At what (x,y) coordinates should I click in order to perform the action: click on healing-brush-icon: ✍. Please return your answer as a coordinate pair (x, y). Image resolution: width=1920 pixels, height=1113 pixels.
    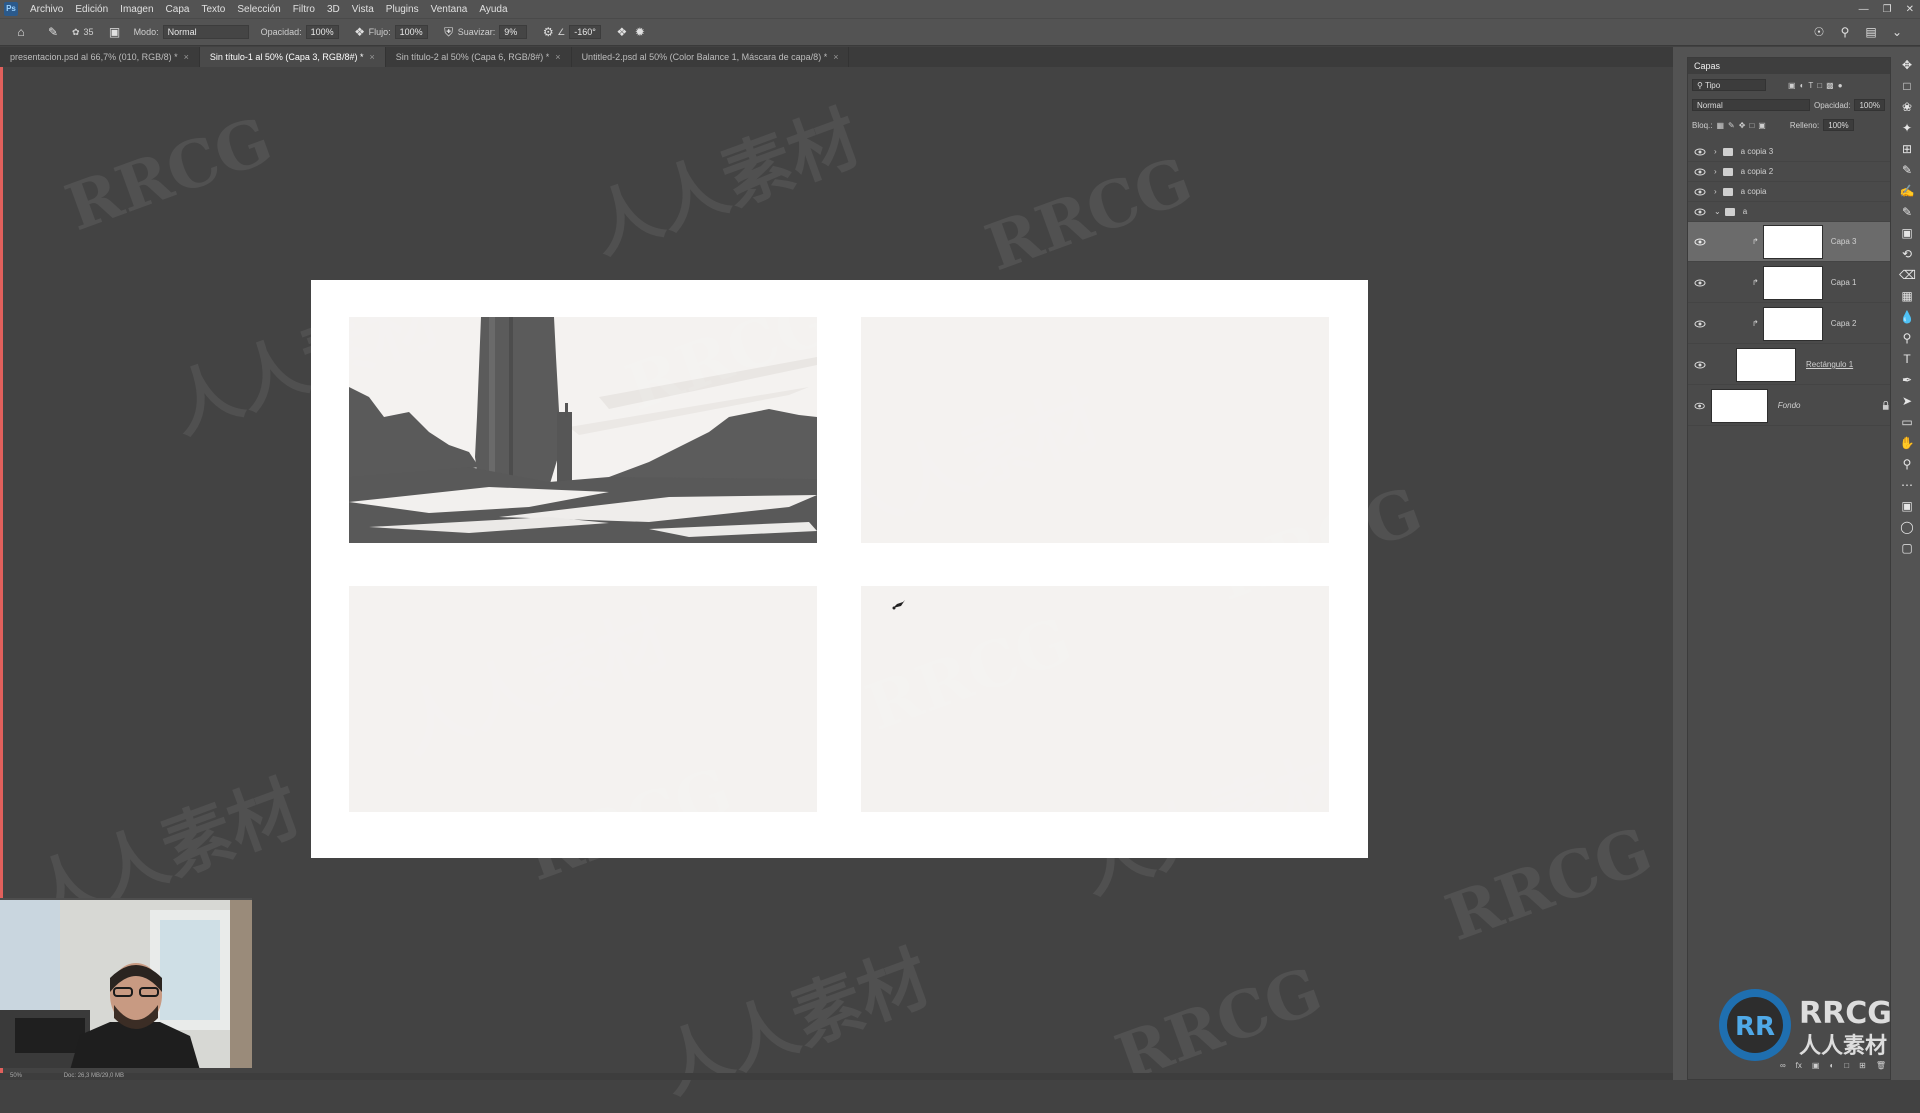
    Looking at the image, I should click on (1907, 191).